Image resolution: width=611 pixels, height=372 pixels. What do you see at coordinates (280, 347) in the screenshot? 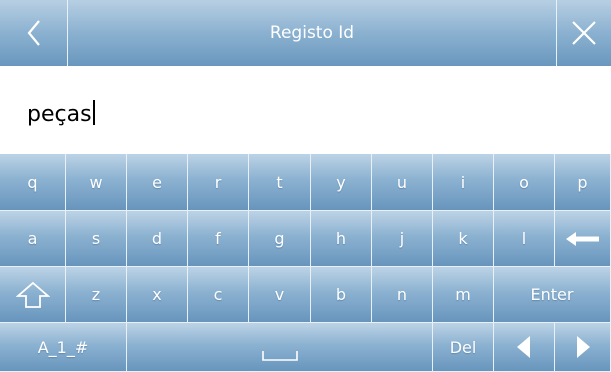
I see `space-bar` at bounding box center [280, 347].